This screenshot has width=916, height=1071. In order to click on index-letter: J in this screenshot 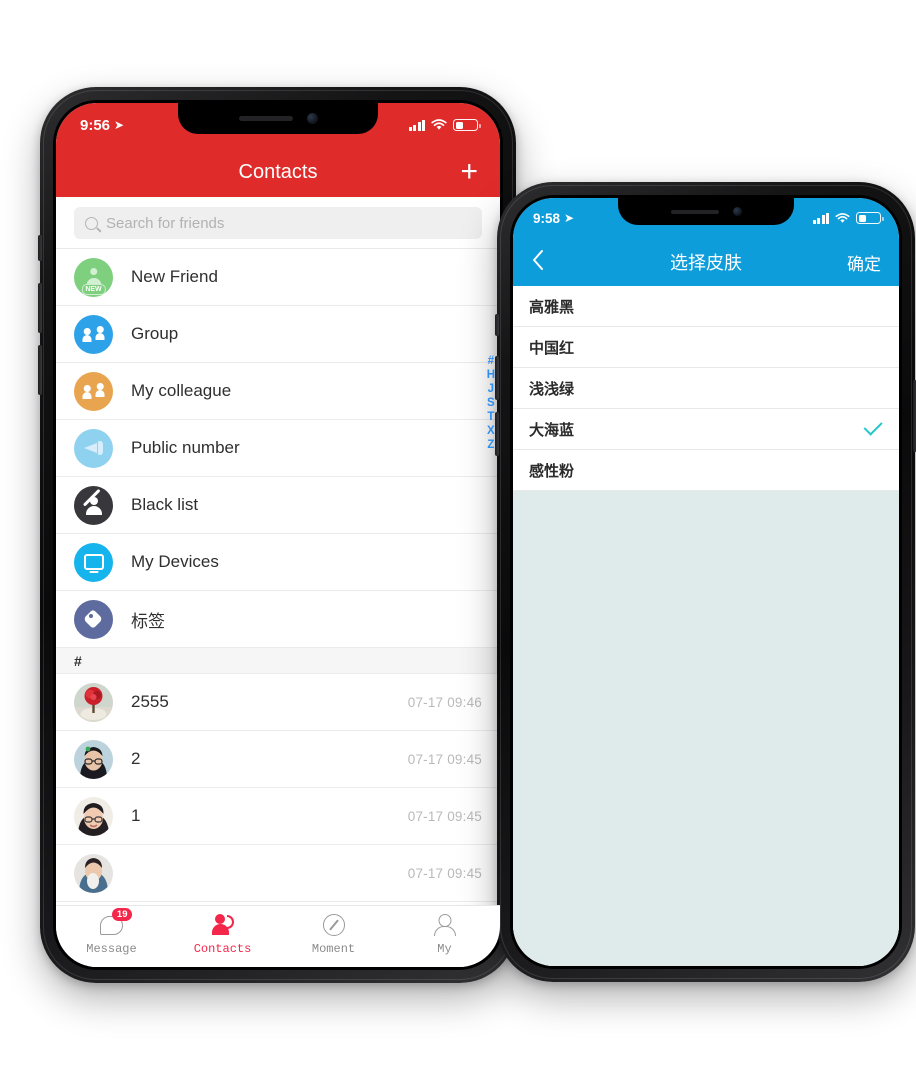, I will do `click(491, 389)`.